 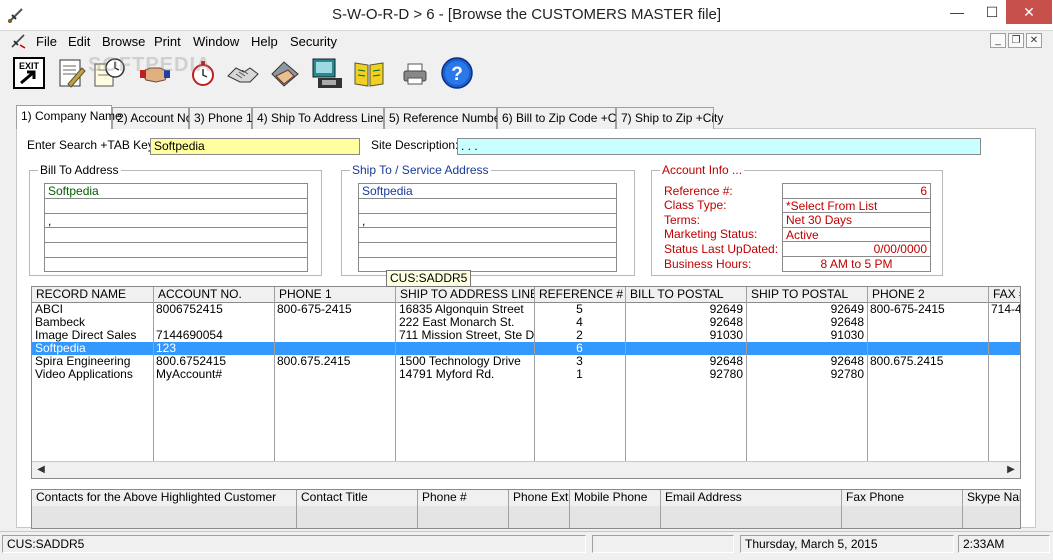 I want to click on col-fax: FAX #, so click(x=1004, y=295).